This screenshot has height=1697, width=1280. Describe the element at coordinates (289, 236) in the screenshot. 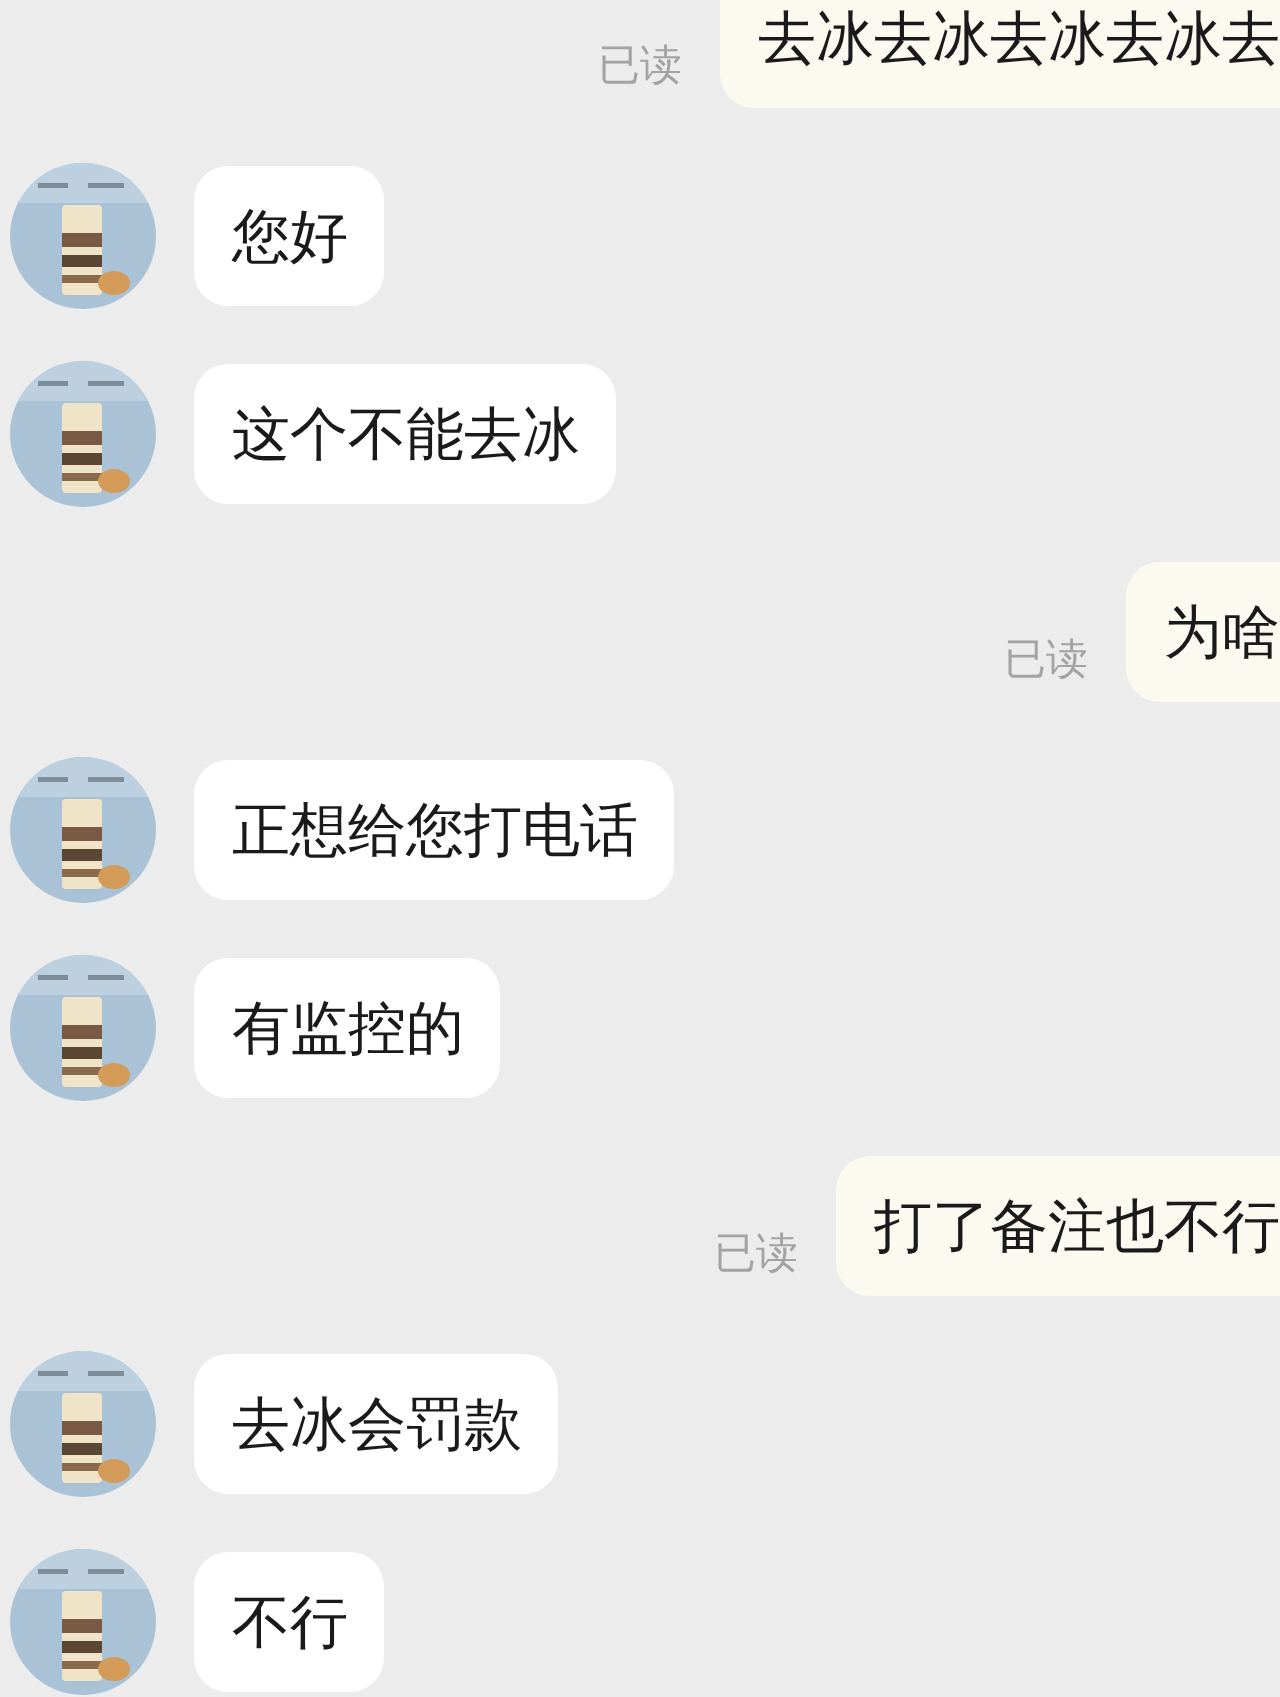

I see `message-bubble: 您好` at that location.